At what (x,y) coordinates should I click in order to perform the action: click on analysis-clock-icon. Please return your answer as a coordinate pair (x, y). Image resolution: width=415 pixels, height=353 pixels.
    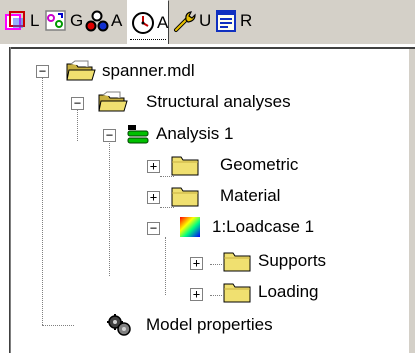
    Looking at the image, I should click on (143, 23).